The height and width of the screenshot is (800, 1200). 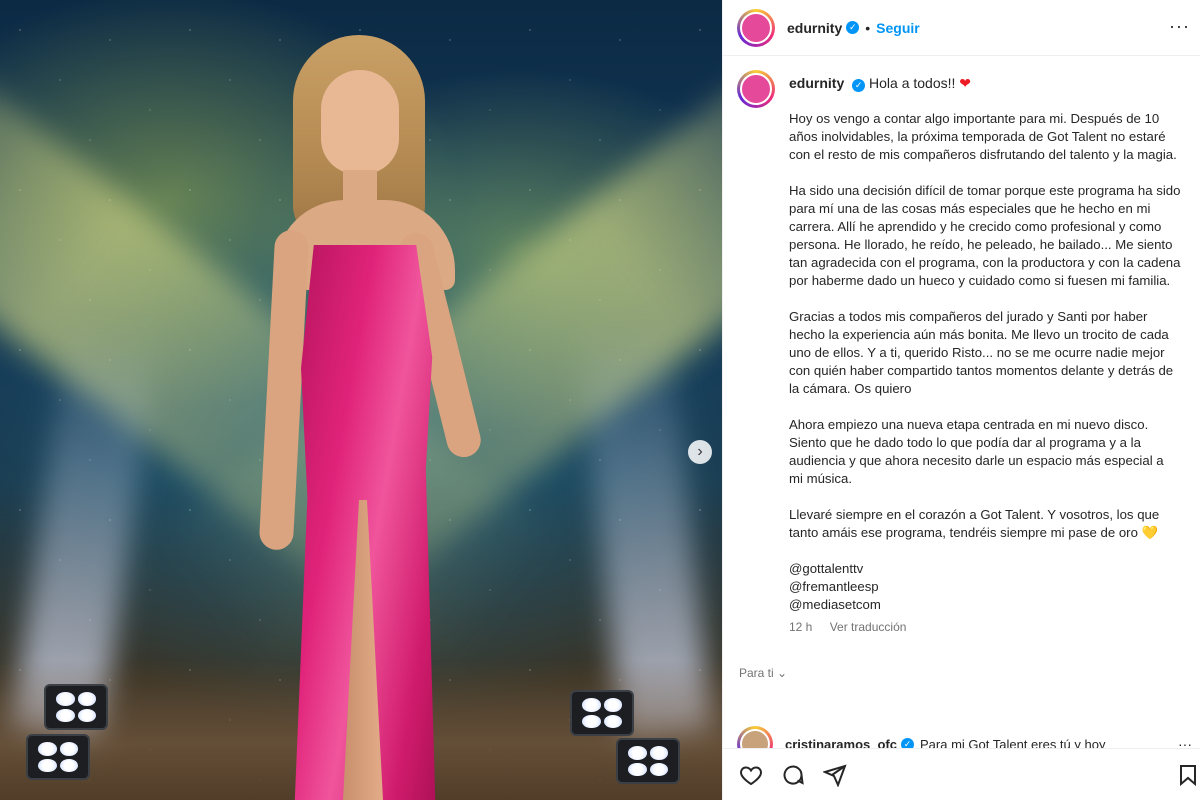 I want to click on yellow-heart-emoji: 💛, so click(x=1150, y=532).